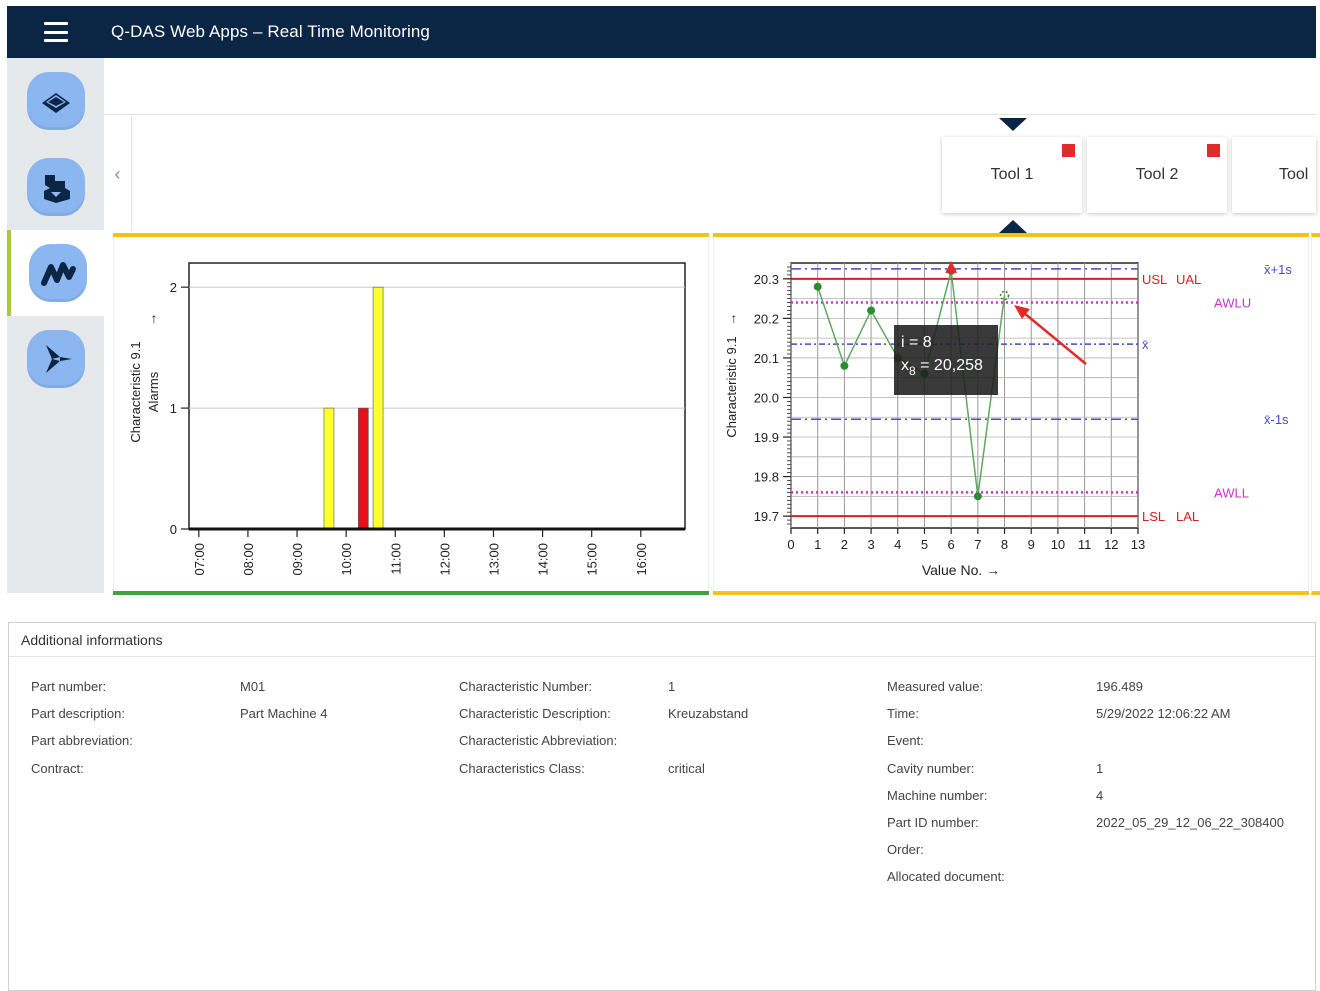  Describe the element at coordinates (1058, 544) in the screenshot. I see `x-tick-label: 10` at that location.